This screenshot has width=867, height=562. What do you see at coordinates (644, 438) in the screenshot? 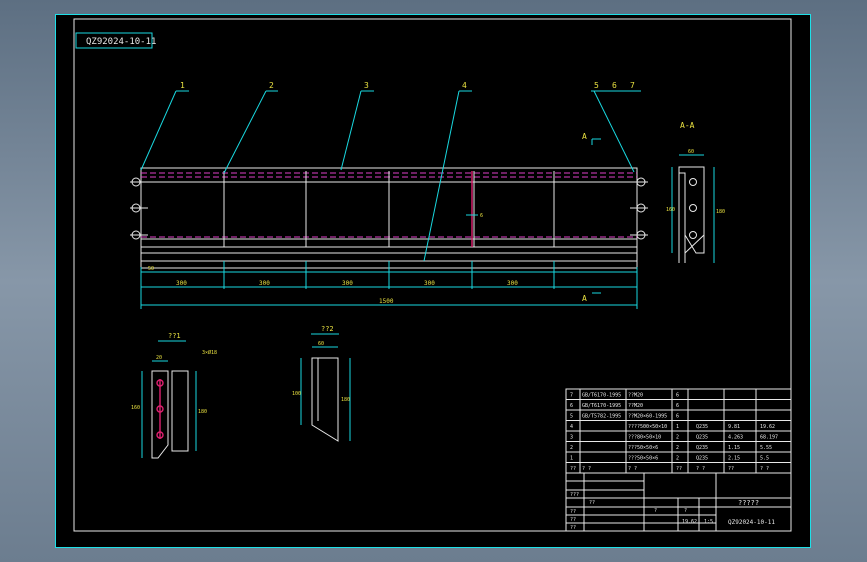
I see `bom-cell: ???80×50×10` at bounding box center [644, 438].